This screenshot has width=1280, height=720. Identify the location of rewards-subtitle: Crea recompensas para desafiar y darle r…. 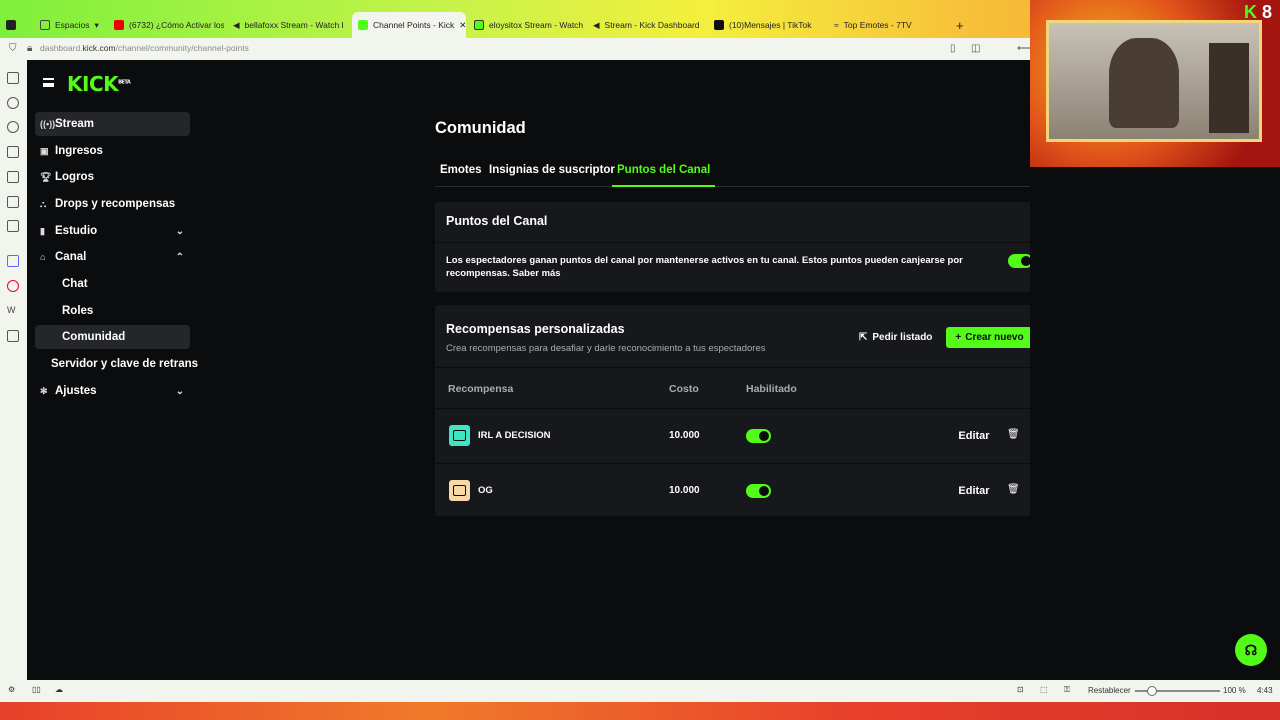
(606, 348).